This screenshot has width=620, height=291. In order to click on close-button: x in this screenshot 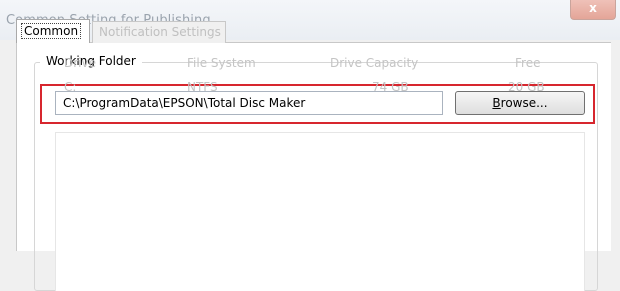, I will do `click(593, 10)`.